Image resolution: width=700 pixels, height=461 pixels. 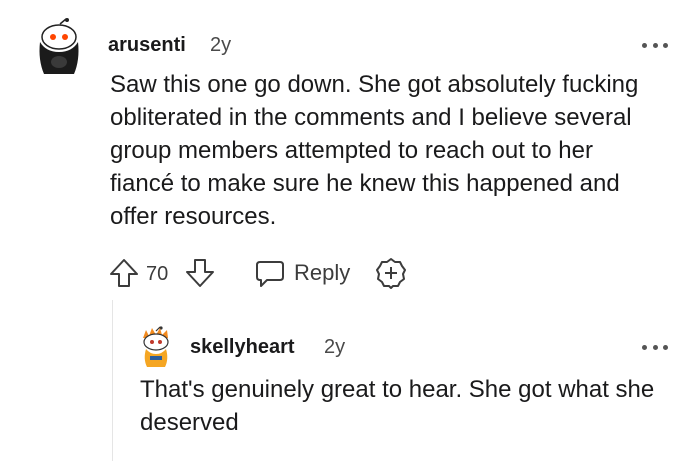 I want to click on award-plus-icon, so click(x=391, y=273).